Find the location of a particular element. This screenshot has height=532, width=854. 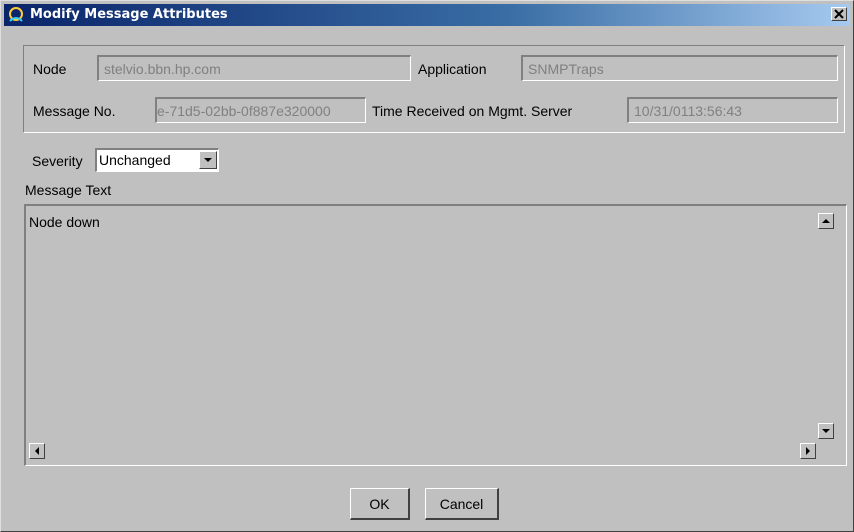

time-received-label: Time Received on Mgmt. Server is located at coordinates (472, 111).